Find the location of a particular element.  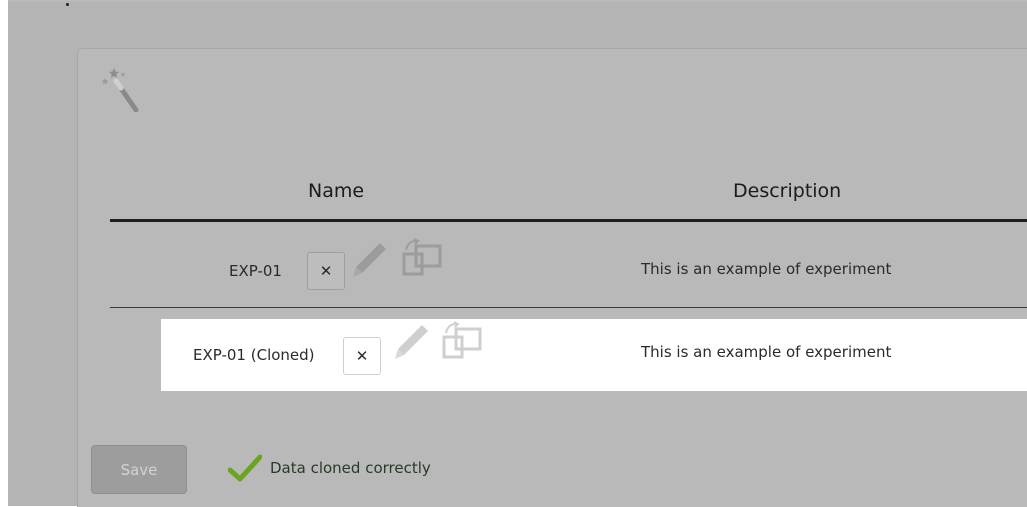

magic-wand-icon is located at coordinates (120, 90).